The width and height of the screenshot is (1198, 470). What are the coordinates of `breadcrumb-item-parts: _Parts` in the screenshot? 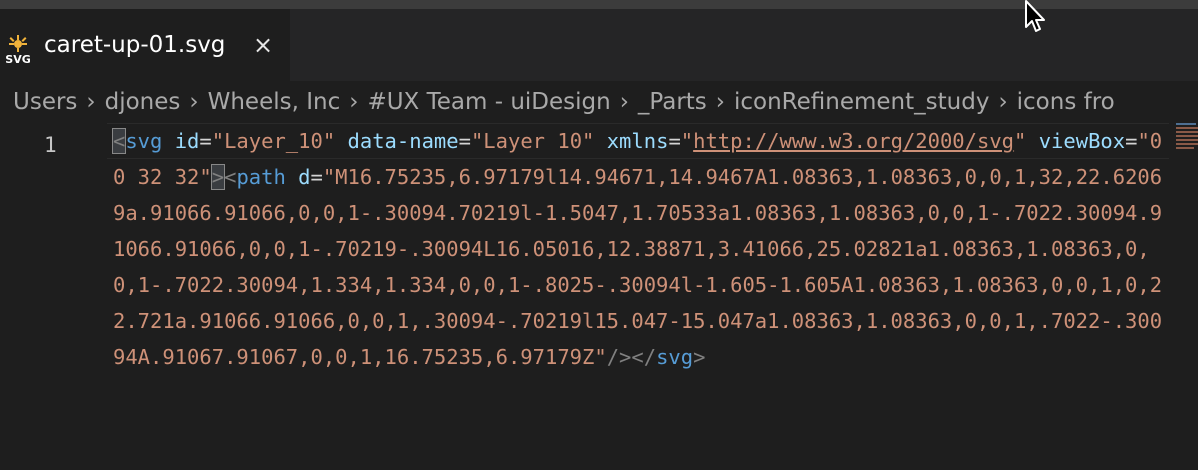 It's located at (672, 102).